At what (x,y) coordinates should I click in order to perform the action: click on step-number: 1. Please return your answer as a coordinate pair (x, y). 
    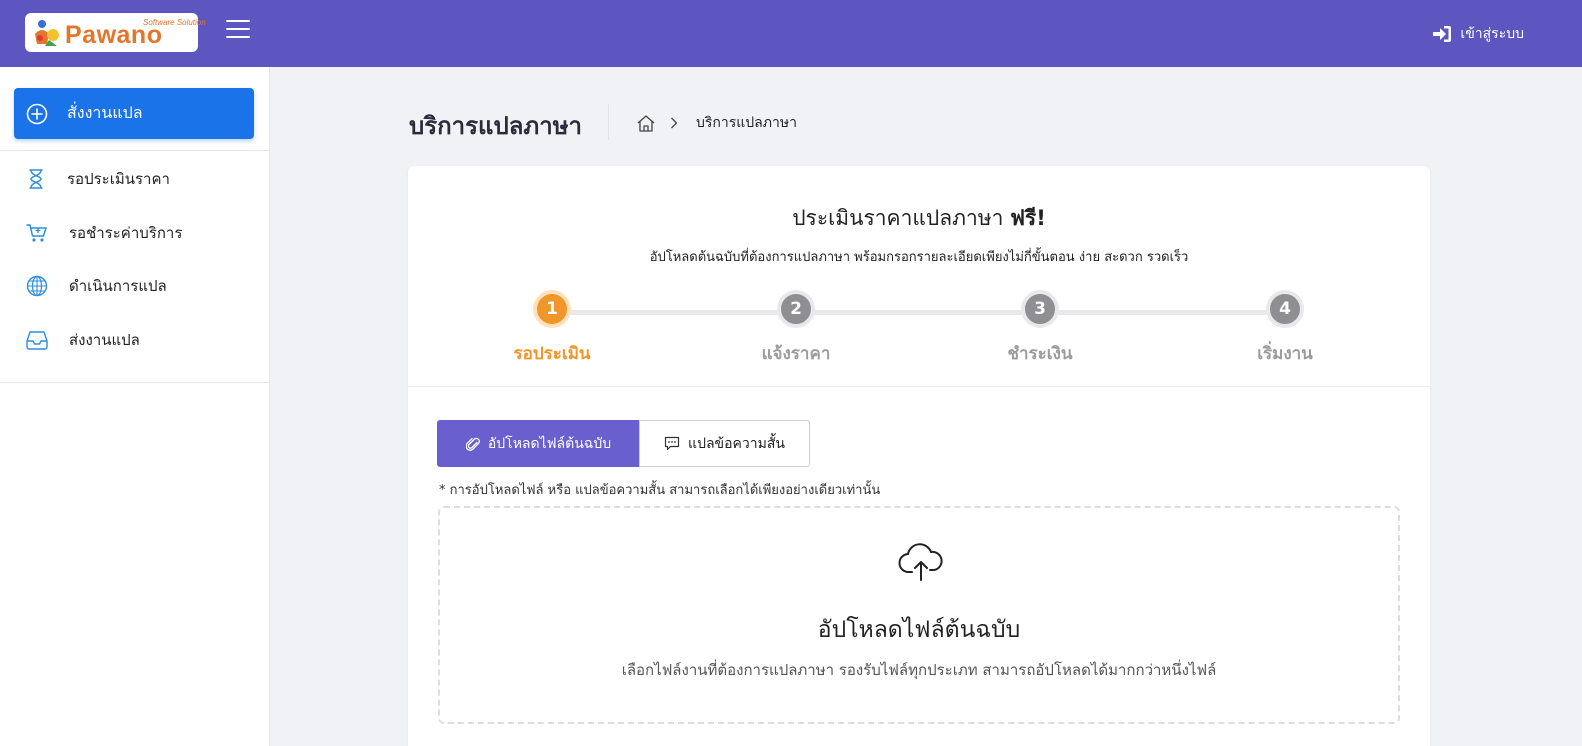
    Looking at the image, I should click on (552, 309).